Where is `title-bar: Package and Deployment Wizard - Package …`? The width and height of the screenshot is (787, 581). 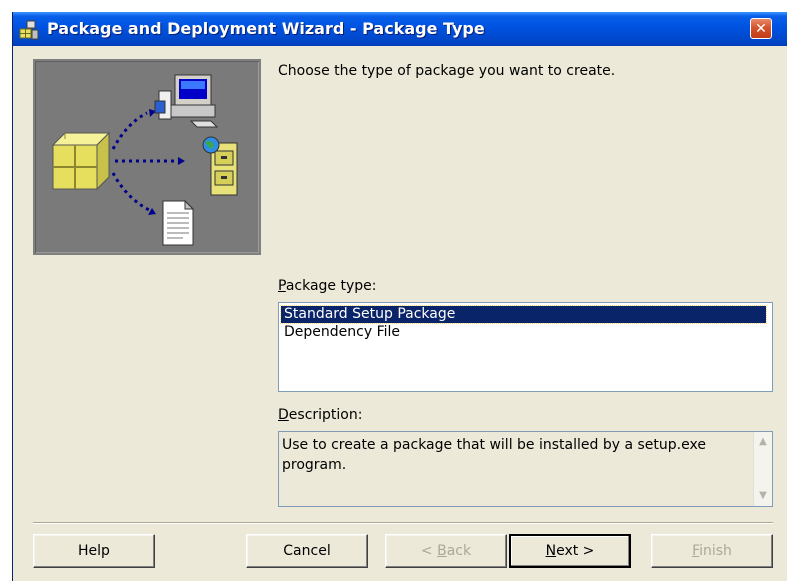
title-bar: Package and Deployment Wizard - Package … is located at coordinates (400, 29).